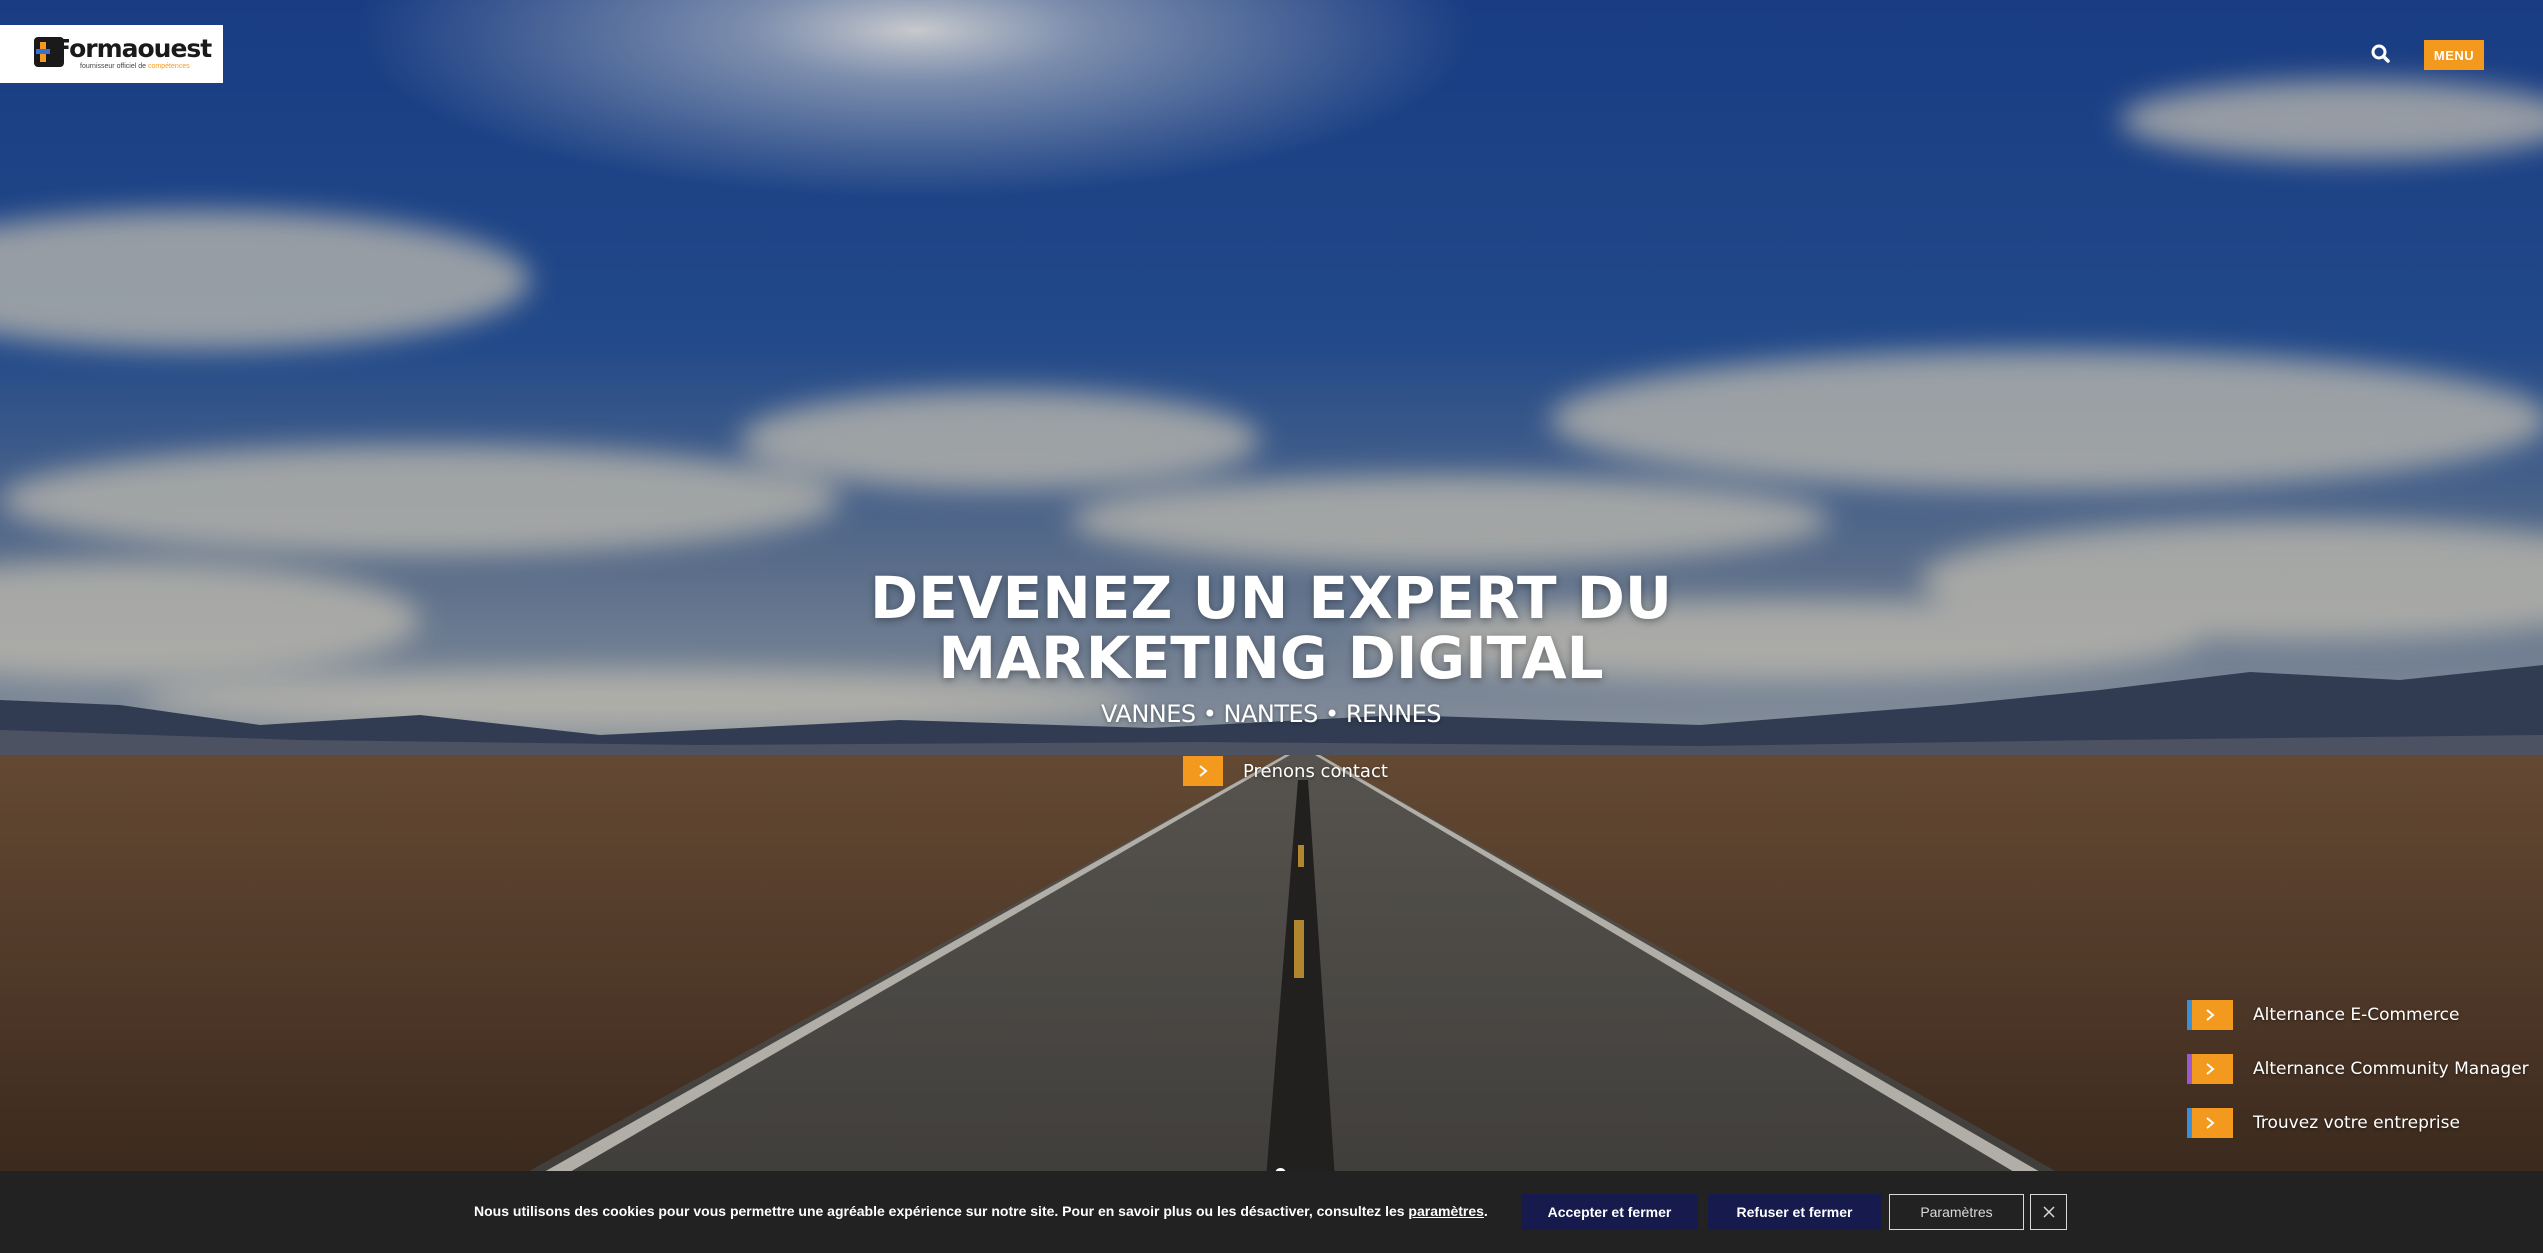 This screenshot has height=1253, width=2543. I want to click on quick-link-trouvez-entreprise: Trouvez votre entreprise, so click(2365, 1123).